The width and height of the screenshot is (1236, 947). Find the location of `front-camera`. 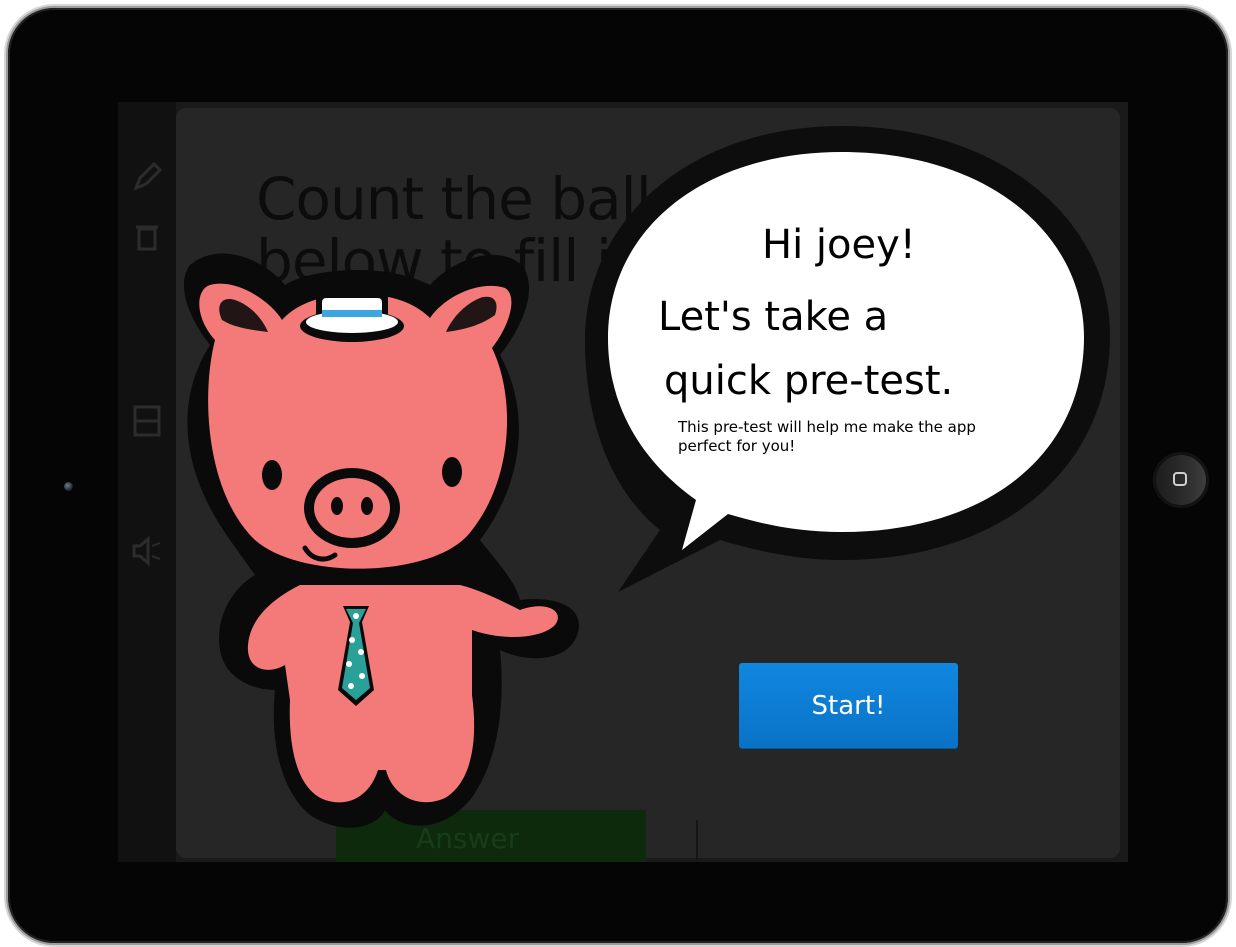

front-camera is located at coordinates (68, 486).